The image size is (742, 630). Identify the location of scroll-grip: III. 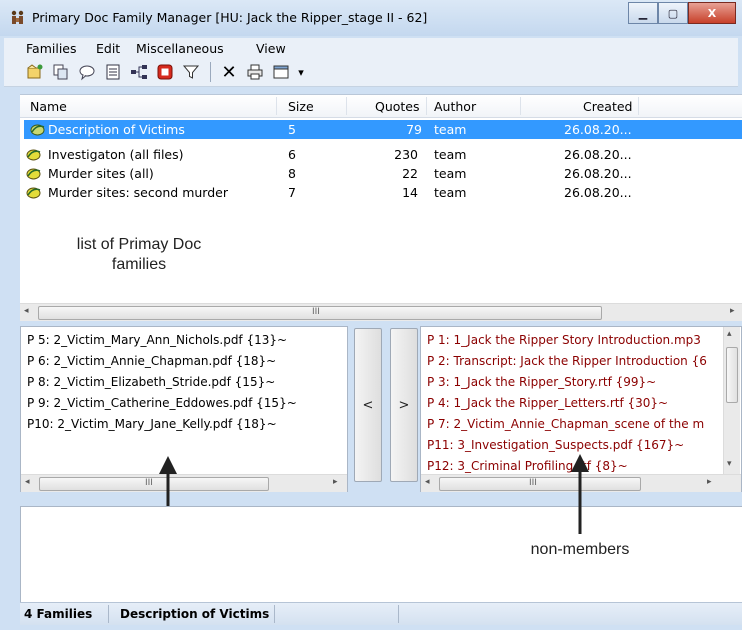
(316, 312).